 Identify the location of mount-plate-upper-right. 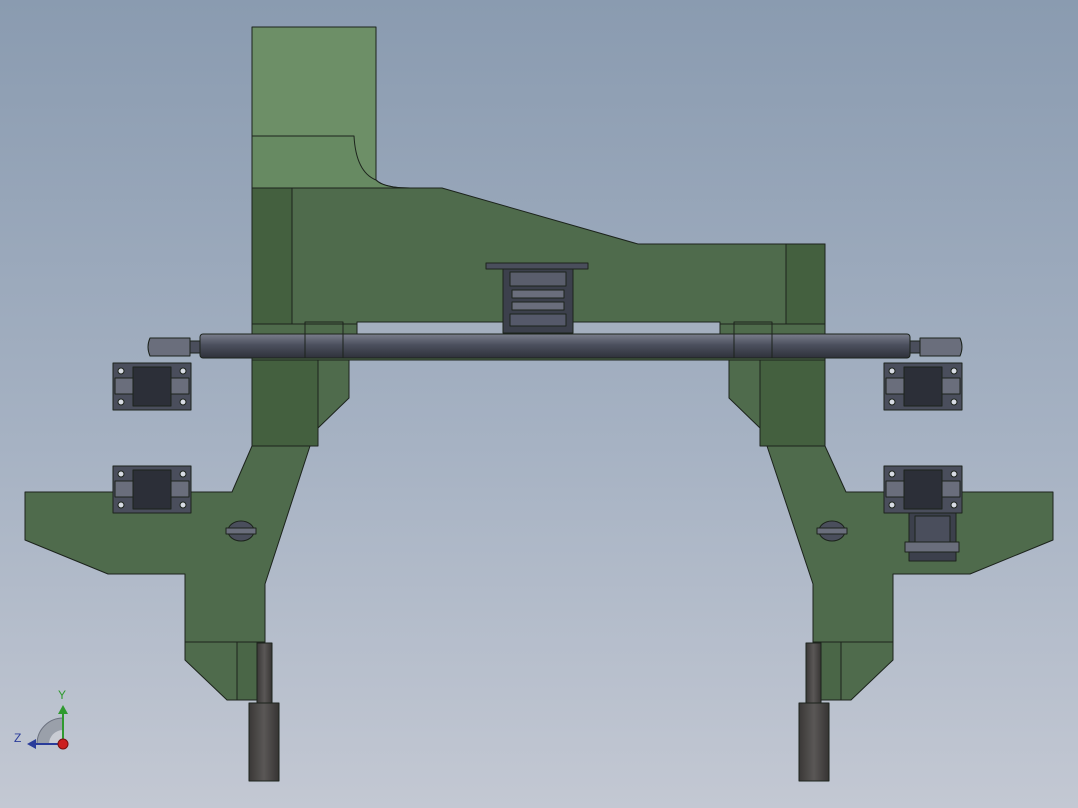
(923, 386).